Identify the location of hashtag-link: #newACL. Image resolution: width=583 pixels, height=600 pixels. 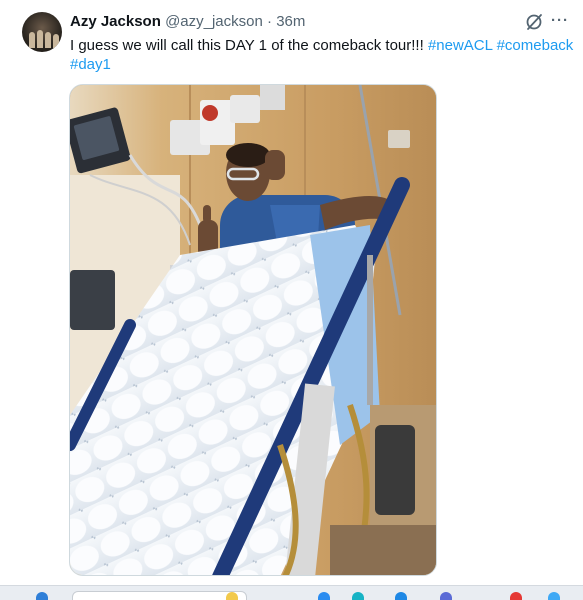
(460, 45).